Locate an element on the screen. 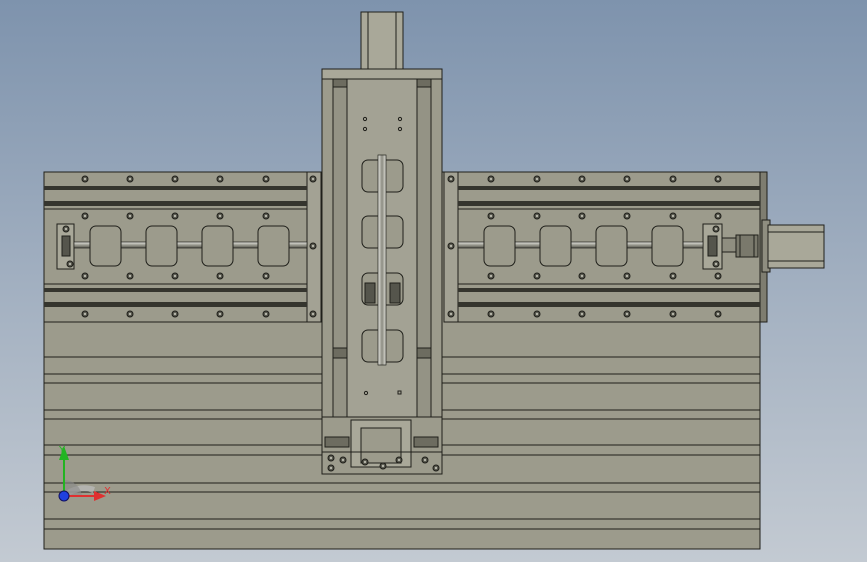 The width and height of the screenshot is (867, 562). right-y-axis-module is located at coordinates (634, 247).